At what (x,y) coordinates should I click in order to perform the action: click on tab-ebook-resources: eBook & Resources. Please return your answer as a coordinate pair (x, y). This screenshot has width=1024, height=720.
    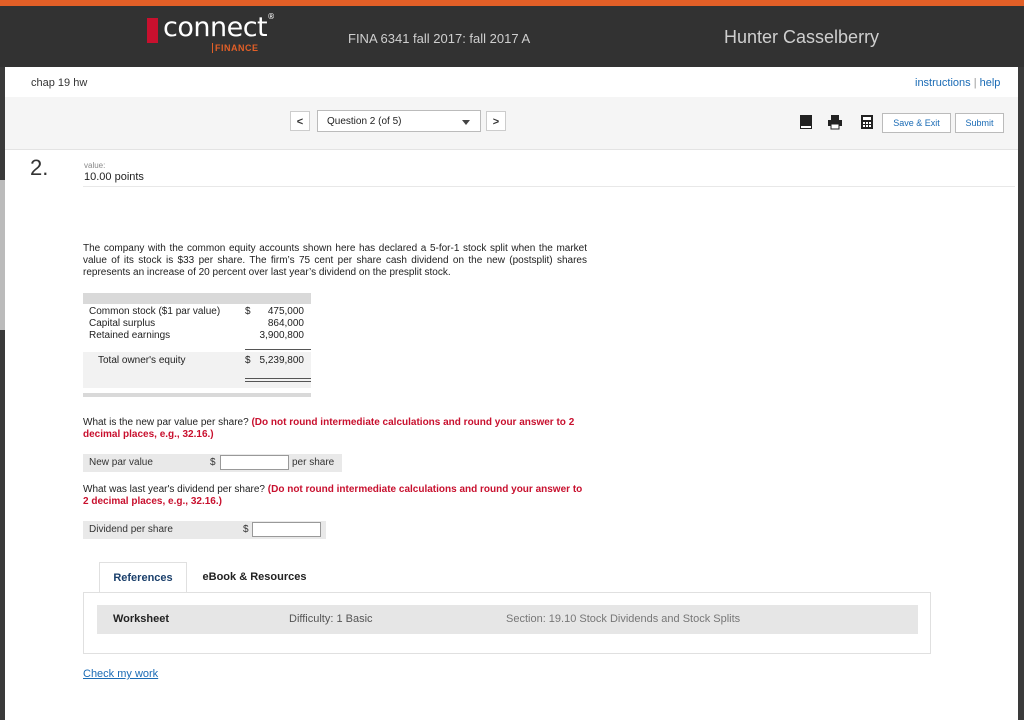
    Looking at the image, I should click on (254, 577).